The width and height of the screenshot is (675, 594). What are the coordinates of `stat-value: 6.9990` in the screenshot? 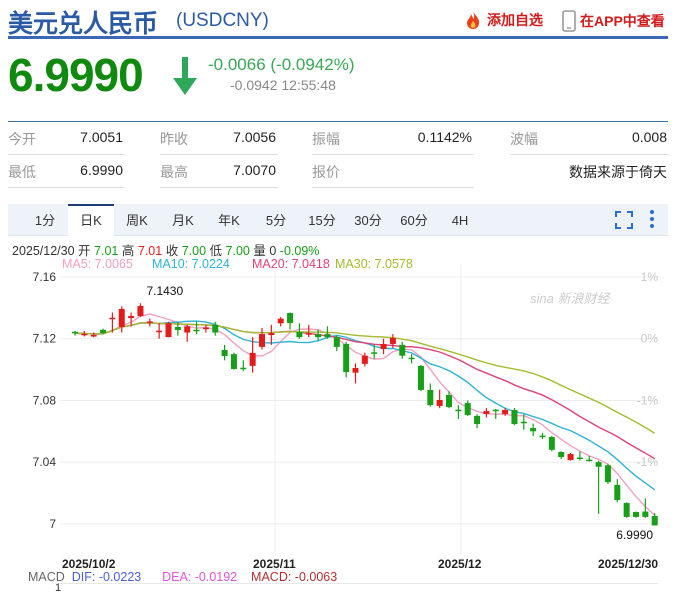 It's located at (101, 170).